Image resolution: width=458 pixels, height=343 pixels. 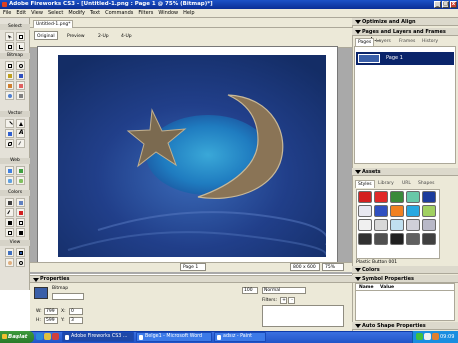 What do you see at coordinates (20, 170) in the screenshot?
I see `slice-tool` at bounding box center [20, 170].